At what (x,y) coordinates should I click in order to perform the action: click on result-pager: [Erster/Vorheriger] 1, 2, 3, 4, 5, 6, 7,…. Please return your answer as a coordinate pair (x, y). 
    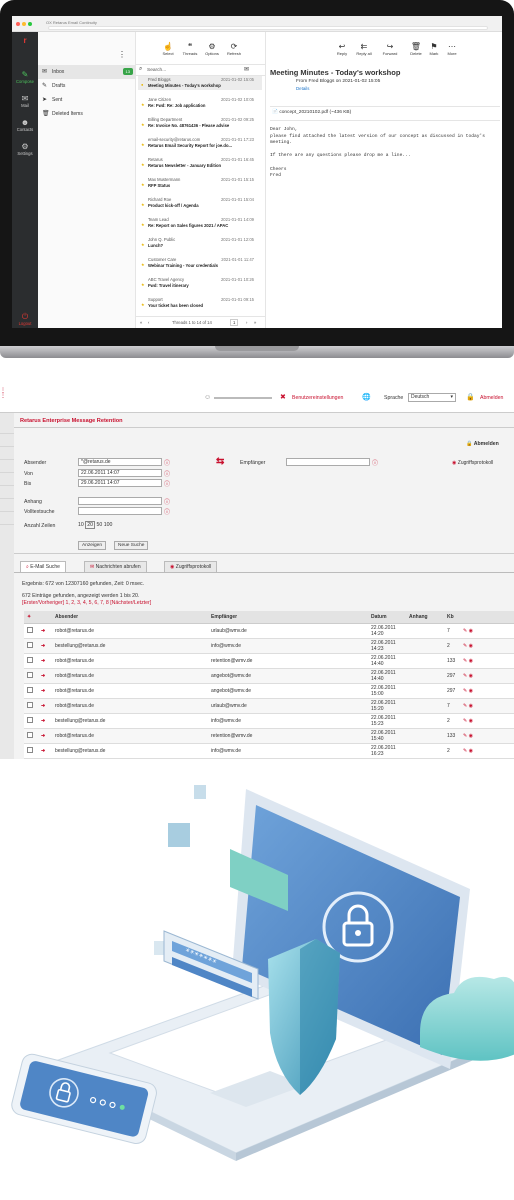
    Looking at the image, I should click on (86, 603).